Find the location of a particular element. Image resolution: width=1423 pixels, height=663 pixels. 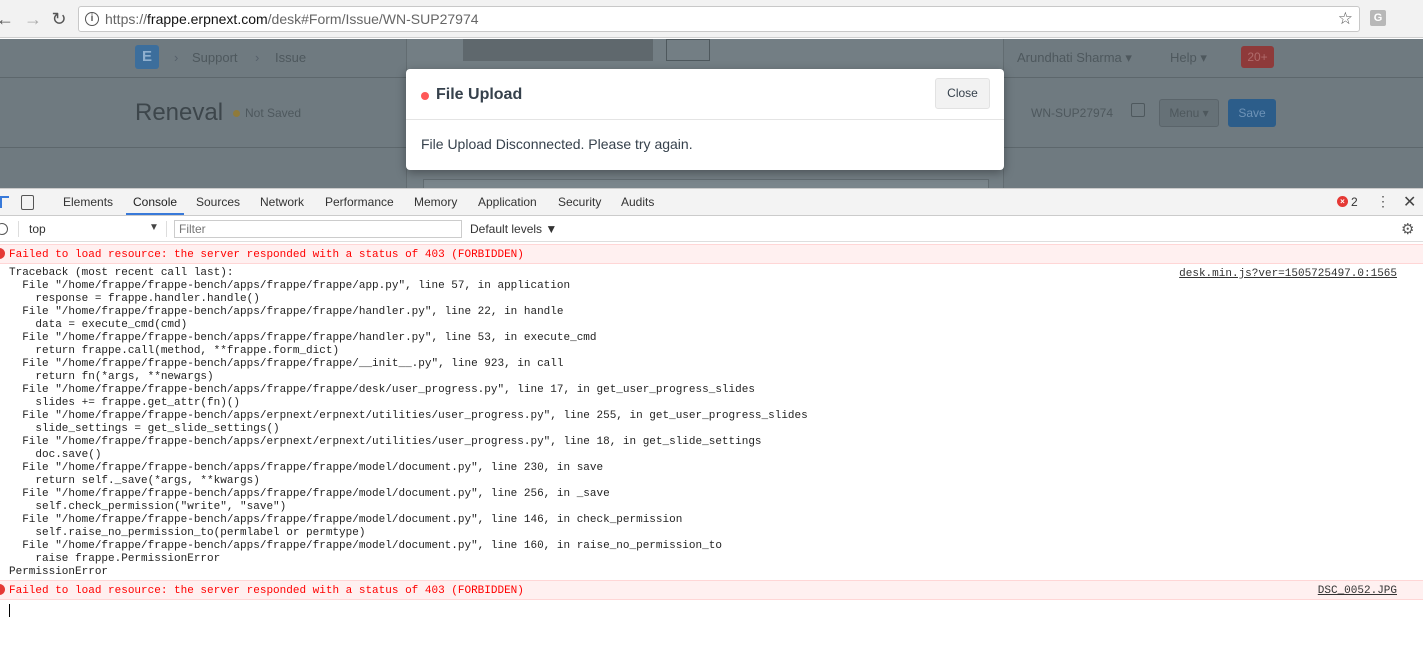

clear-console-icon is located at coordinates (4, 229).